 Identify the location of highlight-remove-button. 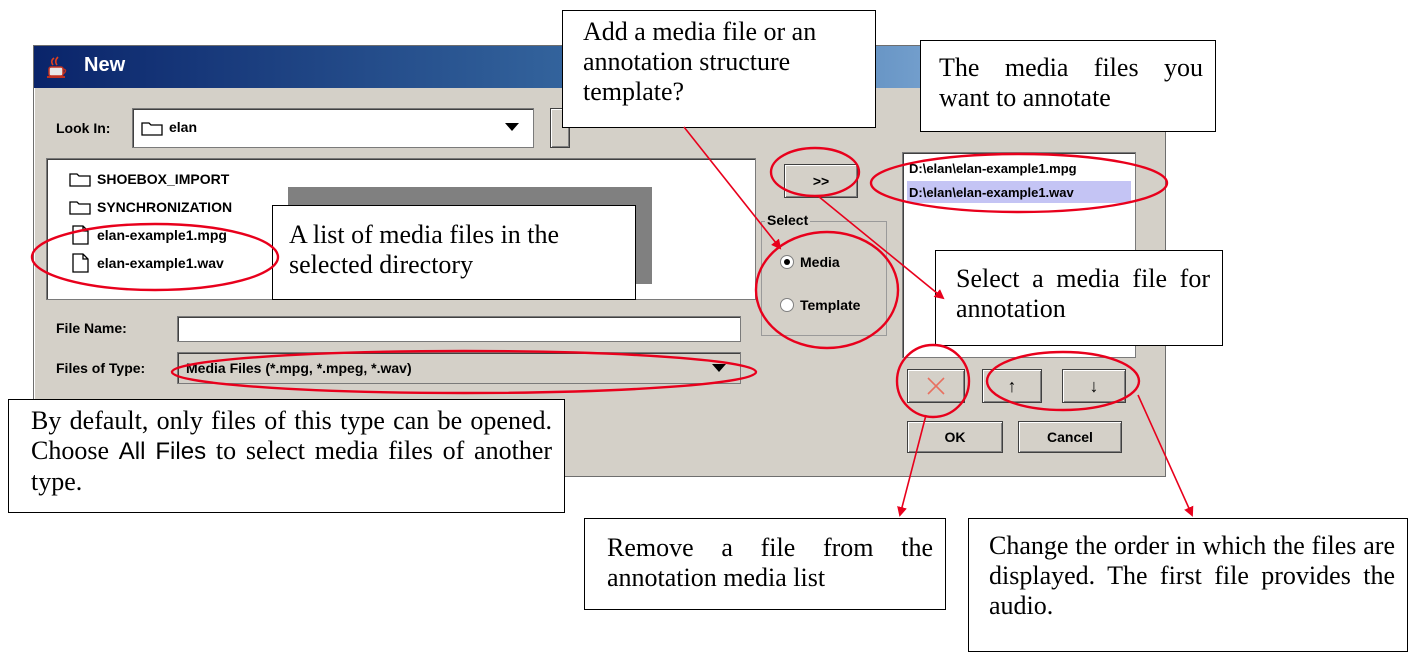
(933, 381).